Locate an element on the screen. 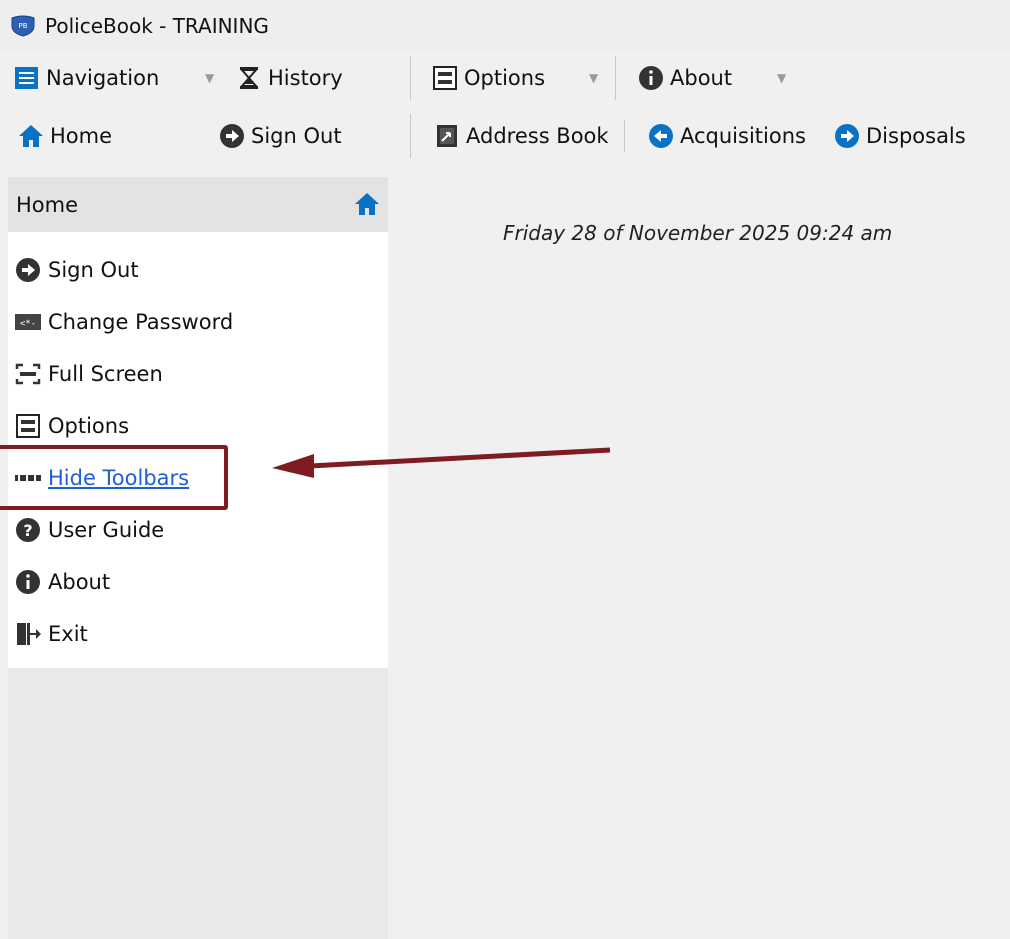 The height and width of the screenshot is (939, 1010). acquisitions-label: Acquisitions is located at coordinates (743, 136).